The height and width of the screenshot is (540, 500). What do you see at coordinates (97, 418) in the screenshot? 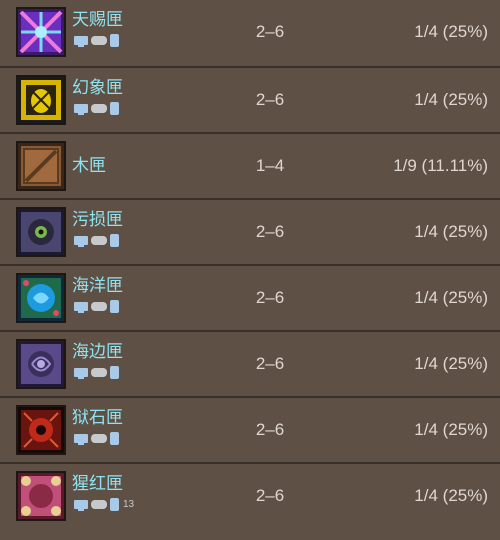
I see `item-name: 狱石匣` at bounding box center [97, 418].